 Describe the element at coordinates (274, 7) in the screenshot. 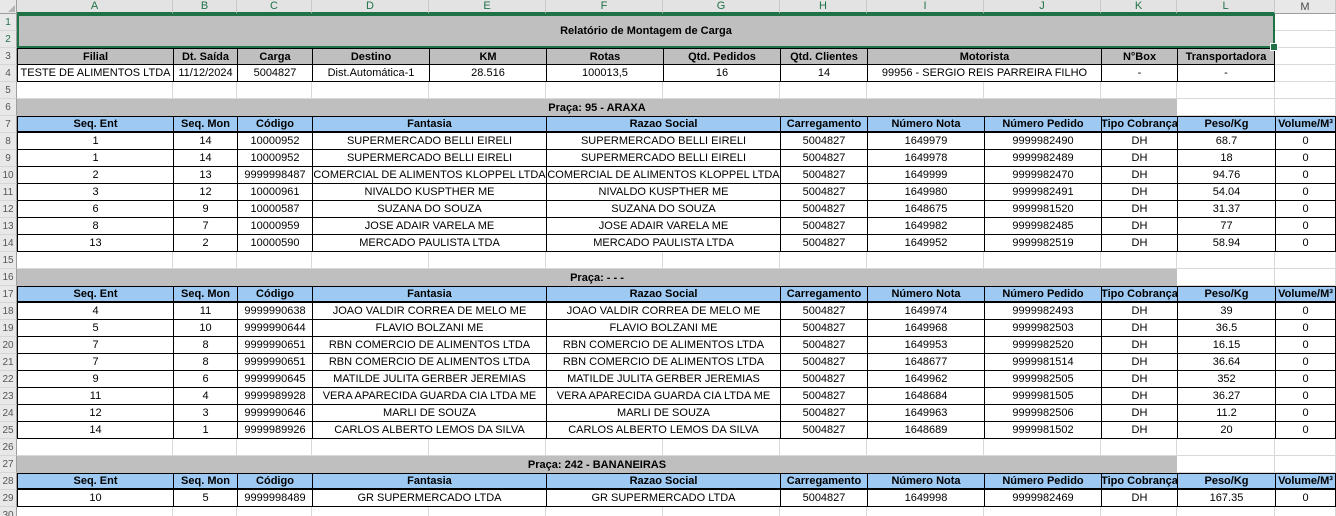

I see `column-header-C: C` at that location.